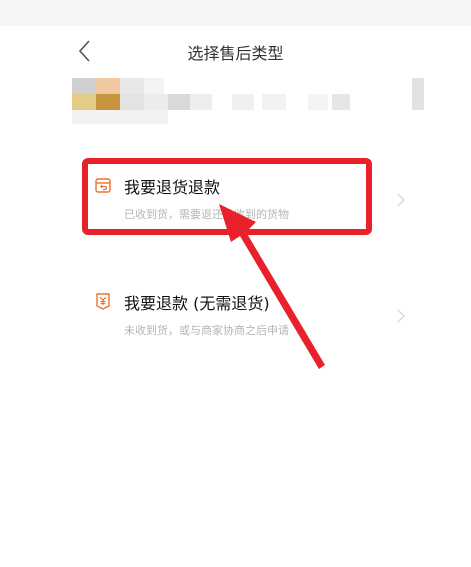  I want to click on product-summary-blurred, so click(248, 102).